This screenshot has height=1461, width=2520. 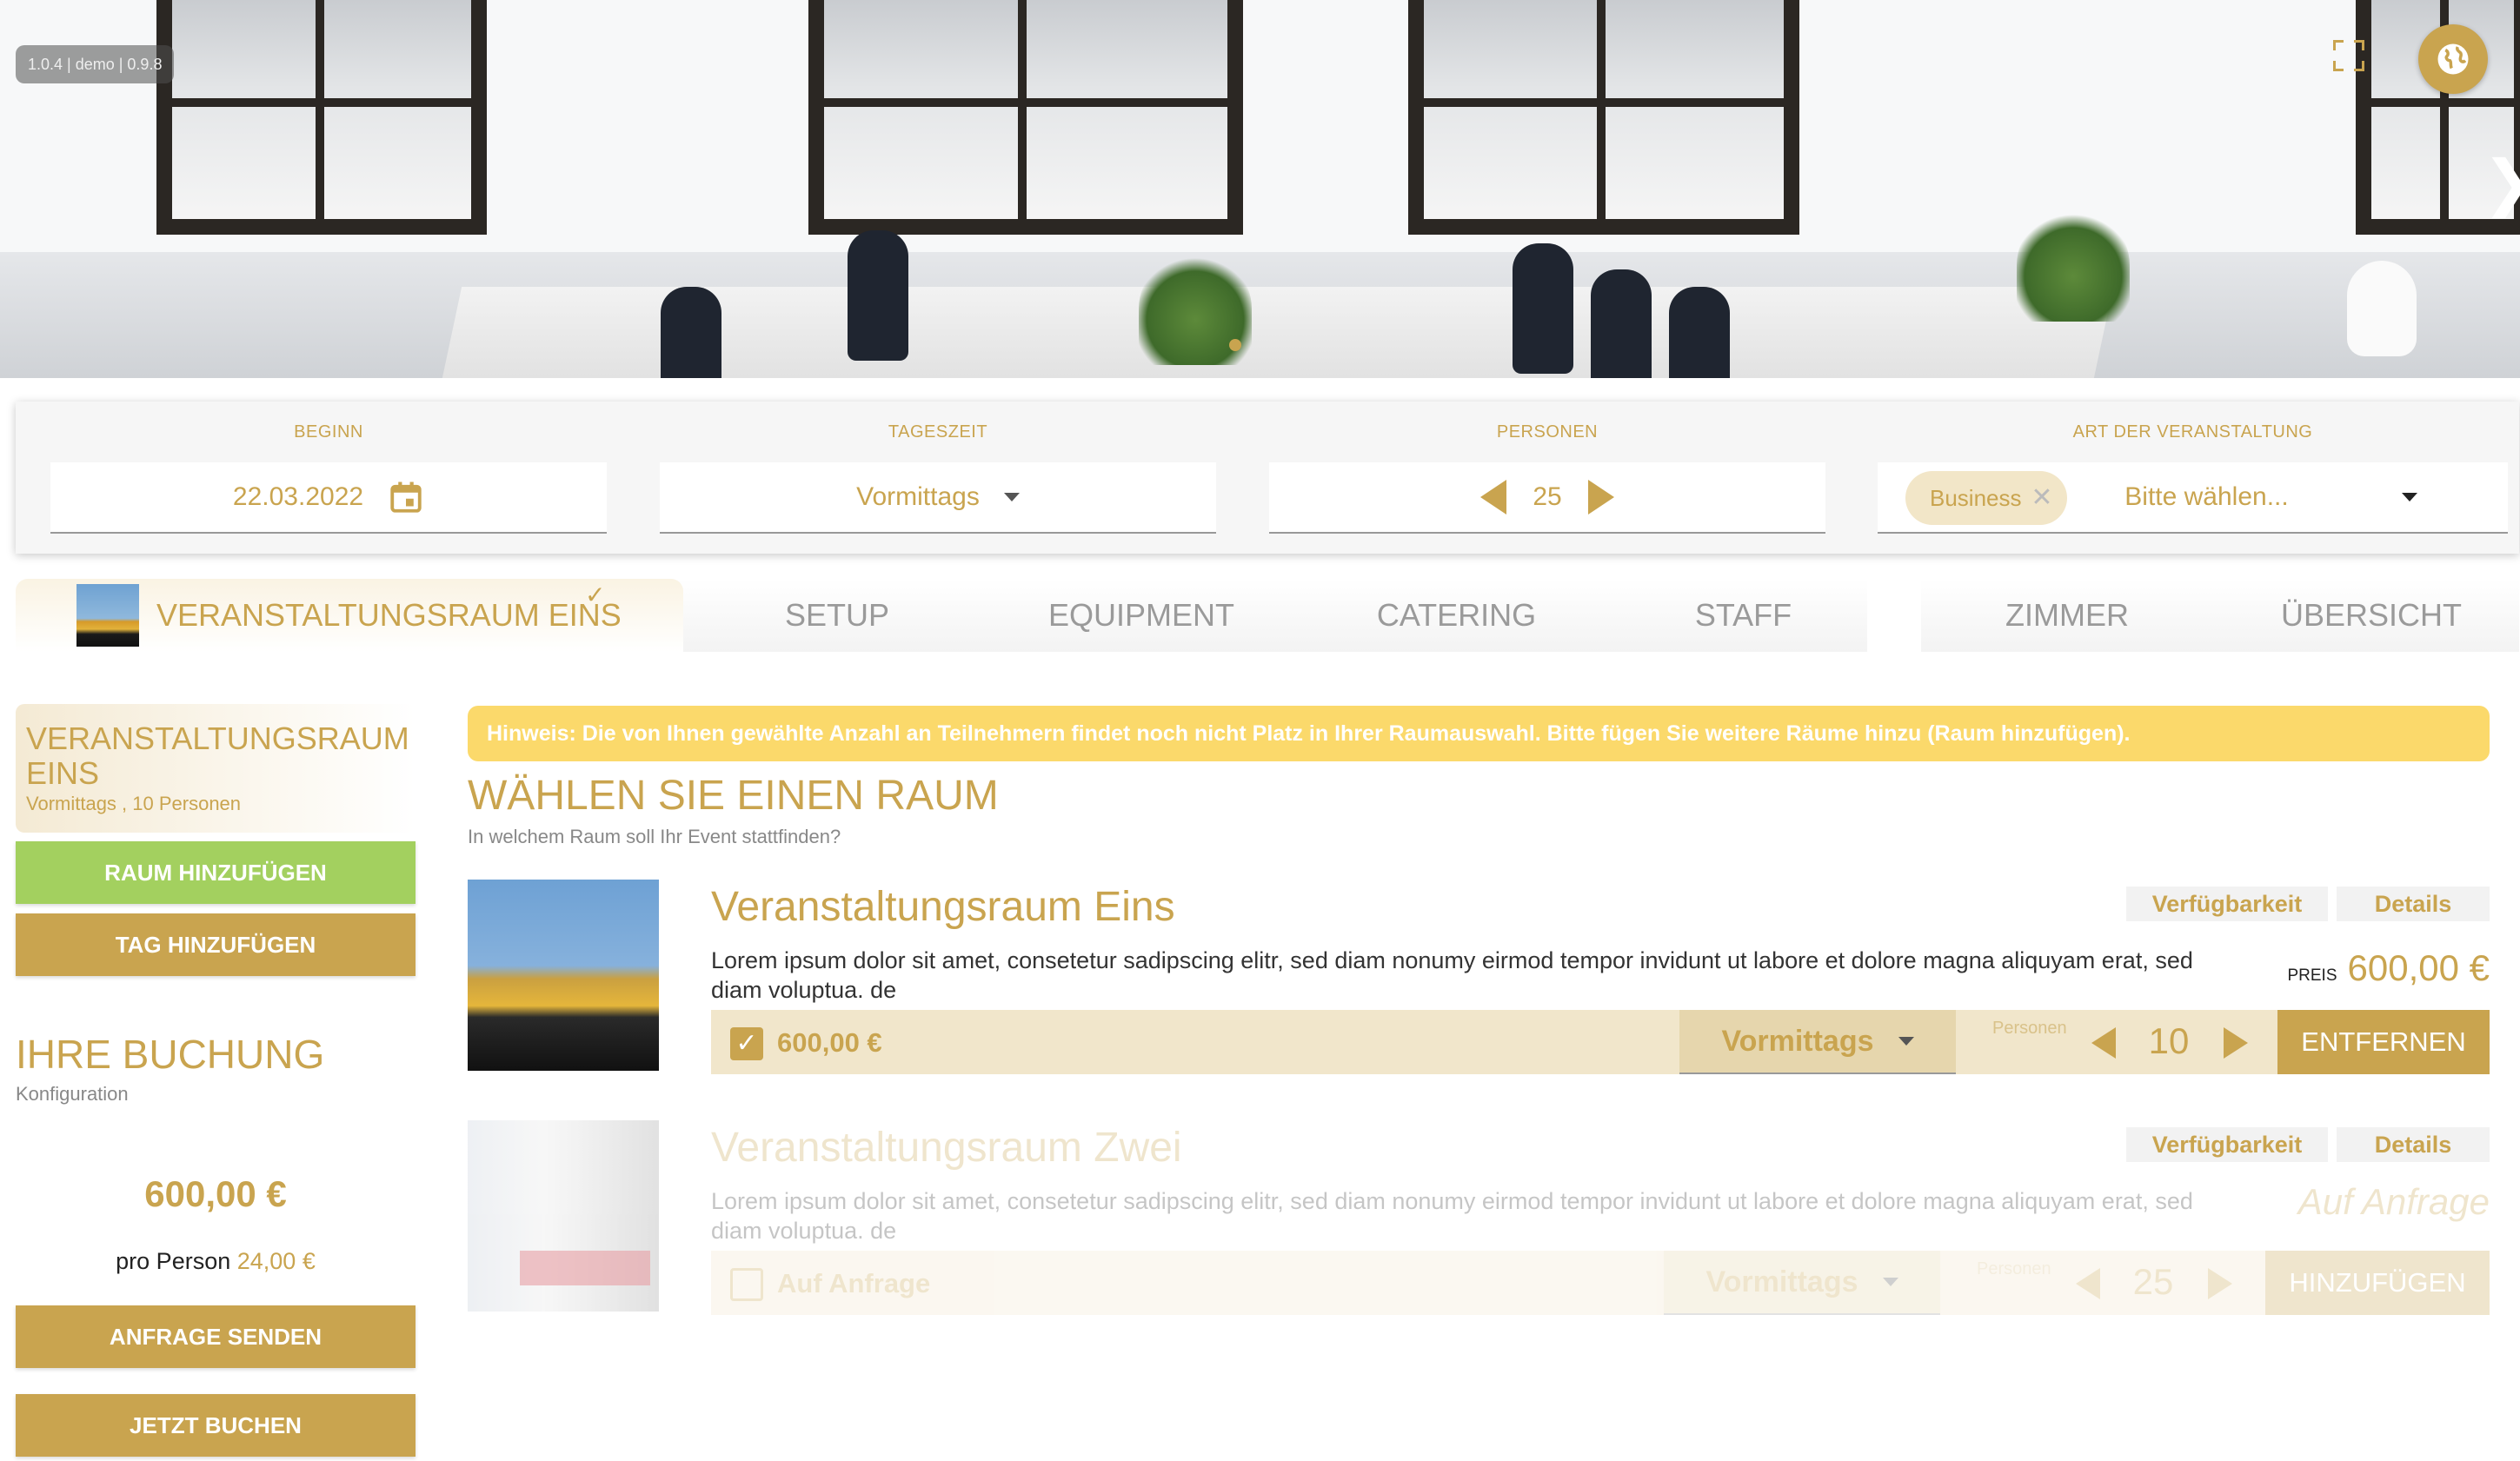 I want to click on filter-label: BEGINN, so click(x=328, y=432).